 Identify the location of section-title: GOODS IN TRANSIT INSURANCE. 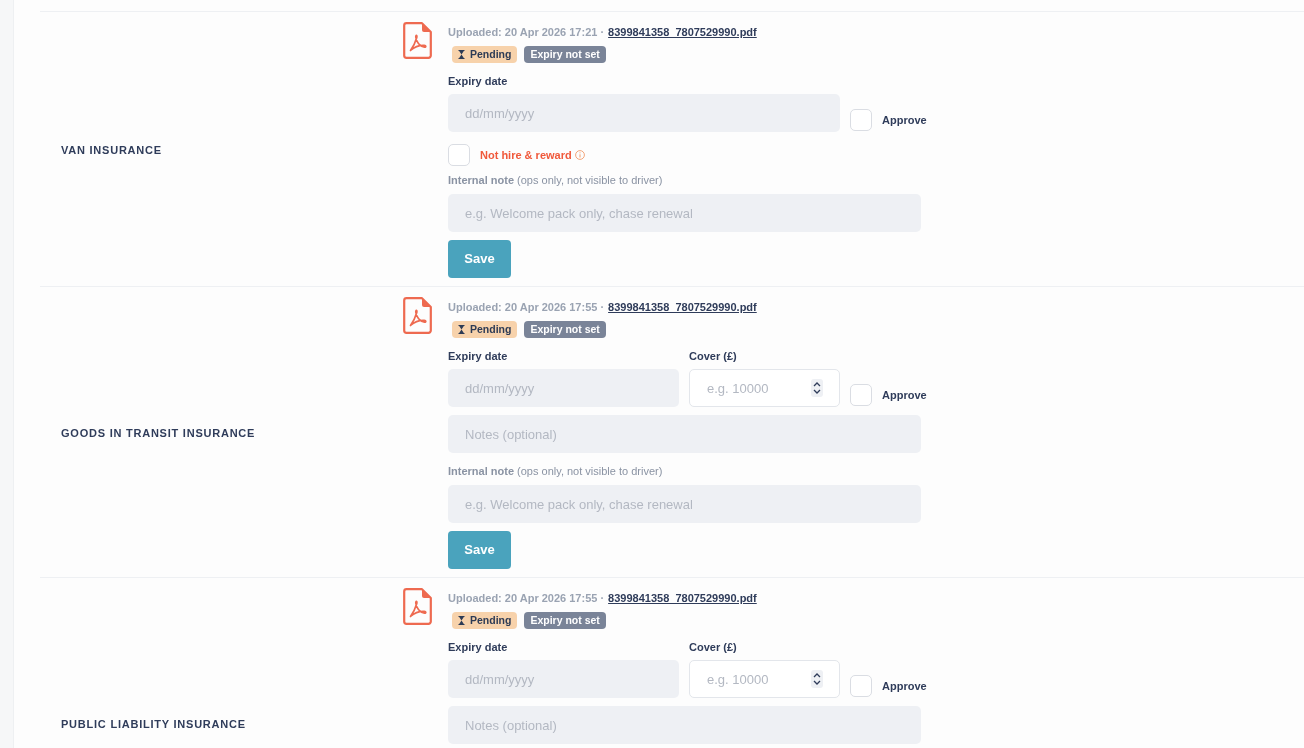
(158, 433).